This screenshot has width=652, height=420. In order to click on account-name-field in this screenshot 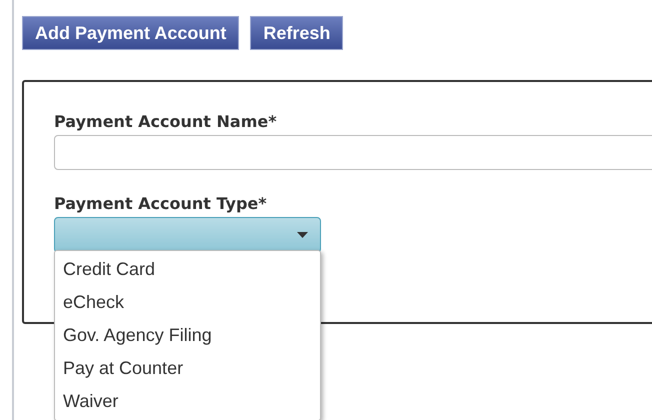, I will do `click(353, 152)`.